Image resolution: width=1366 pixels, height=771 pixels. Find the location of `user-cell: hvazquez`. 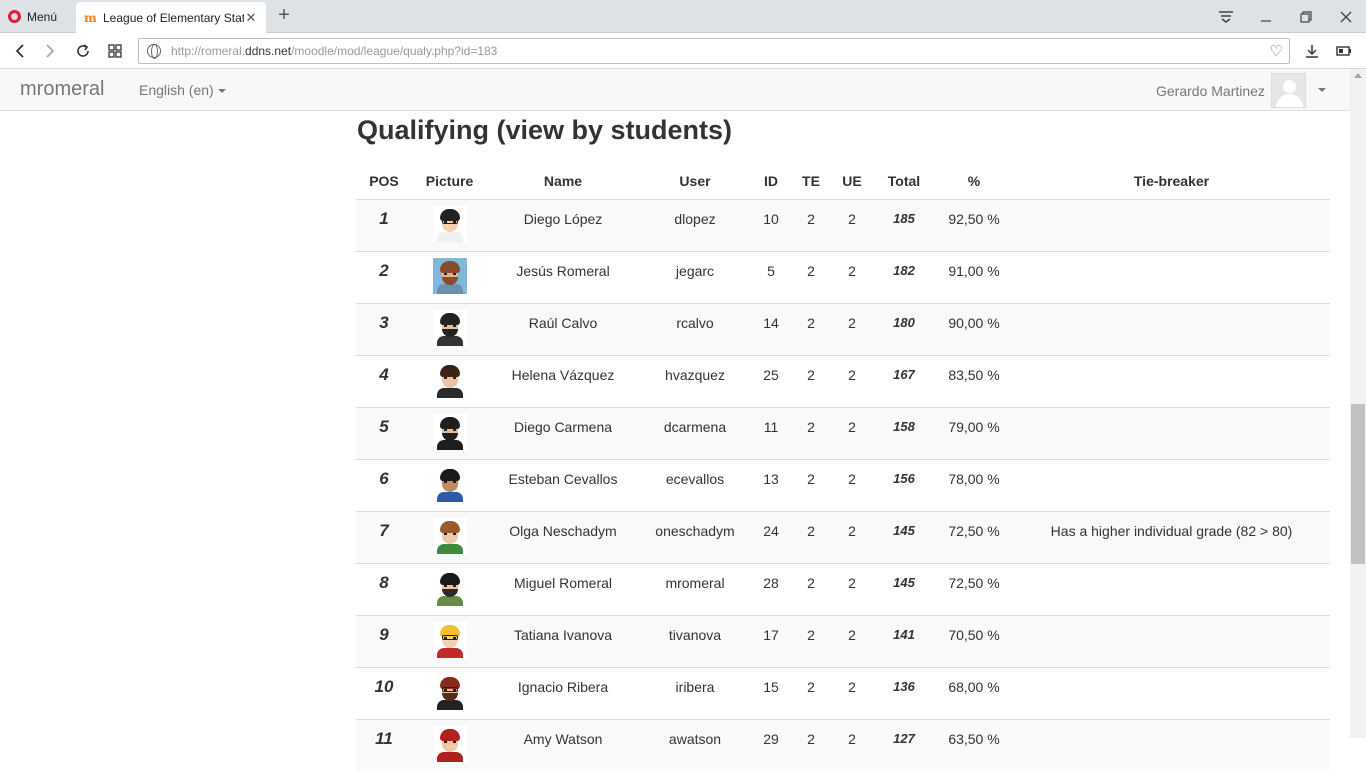

user-cell: hvazquez is located at coordinates (695, 380).